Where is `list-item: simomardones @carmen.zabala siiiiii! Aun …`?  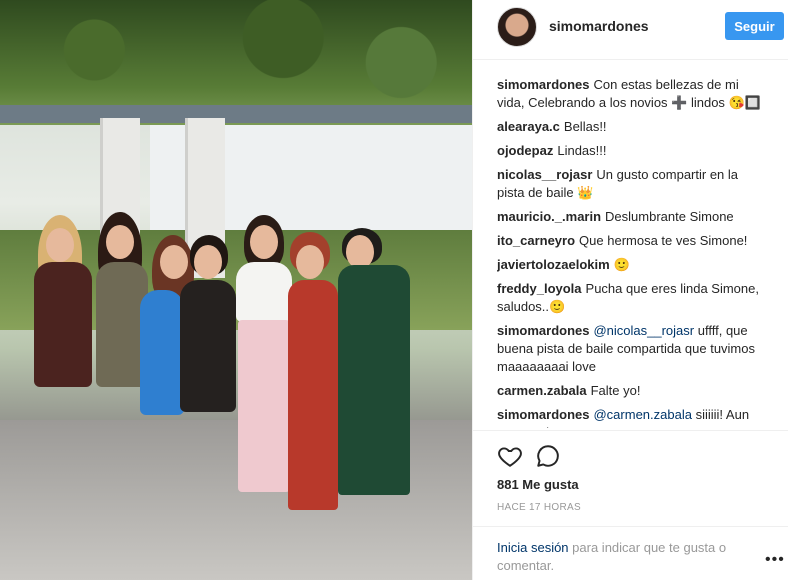
list-item: simomardones @carmen.zabala siiiiii! Aun … is located at coordinates (632, 417).